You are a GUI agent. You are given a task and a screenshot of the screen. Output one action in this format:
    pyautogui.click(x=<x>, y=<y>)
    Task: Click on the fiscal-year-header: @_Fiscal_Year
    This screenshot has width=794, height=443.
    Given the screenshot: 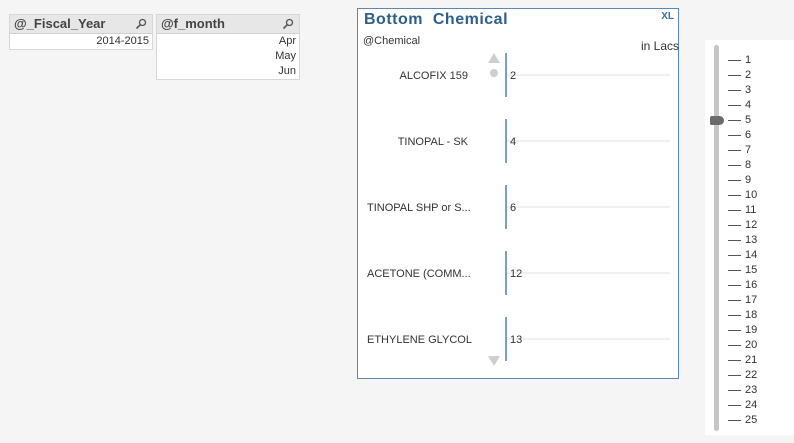 What is the action you would take?
    pyautogui.click(x=81, y=24)
    